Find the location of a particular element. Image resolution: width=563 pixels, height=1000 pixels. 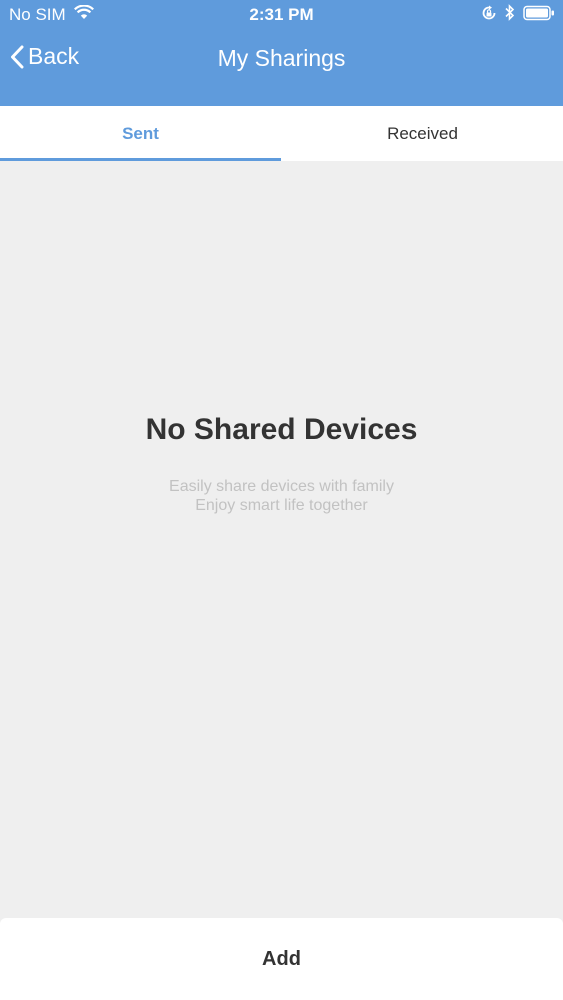

app-header: No SIM 2:31 PM Back My Sharings is located at coordinates (281, 53).